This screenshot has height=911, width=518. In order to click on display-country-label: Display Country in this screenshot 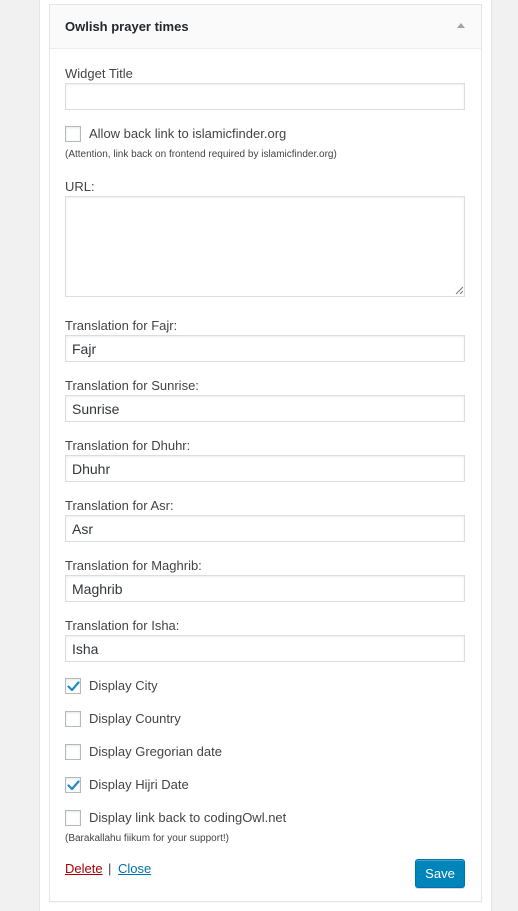, I will do `click(135, 718)`.